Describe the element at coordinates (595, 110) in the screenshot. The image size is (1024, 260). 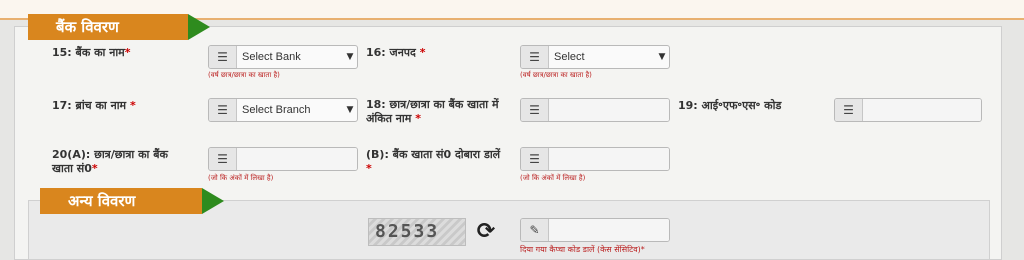
I see `account-holder-input: ☰` at that location.